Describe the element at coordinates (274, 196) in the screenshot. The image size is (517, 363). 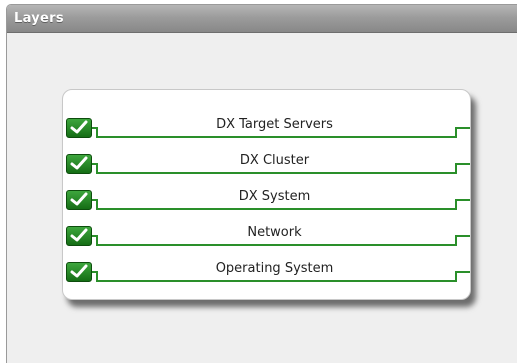
I see `layer-label: DX System` at that location.